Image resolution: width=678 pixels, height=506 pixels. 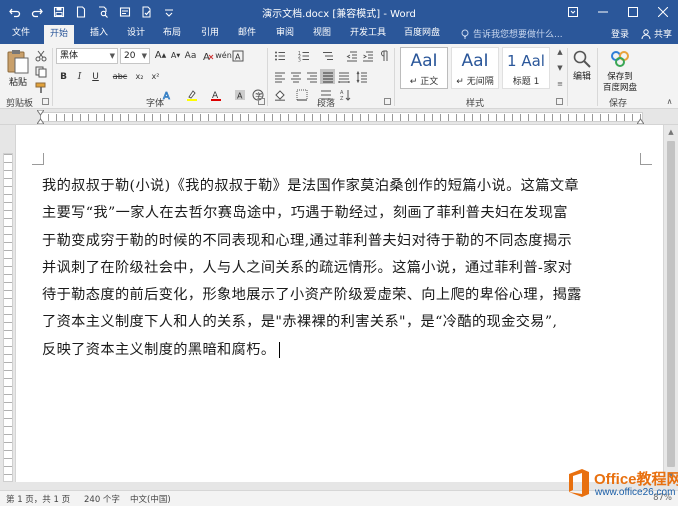 I want to click on clipboard-group-label: 剪贴板, so click(x=20, y=104).